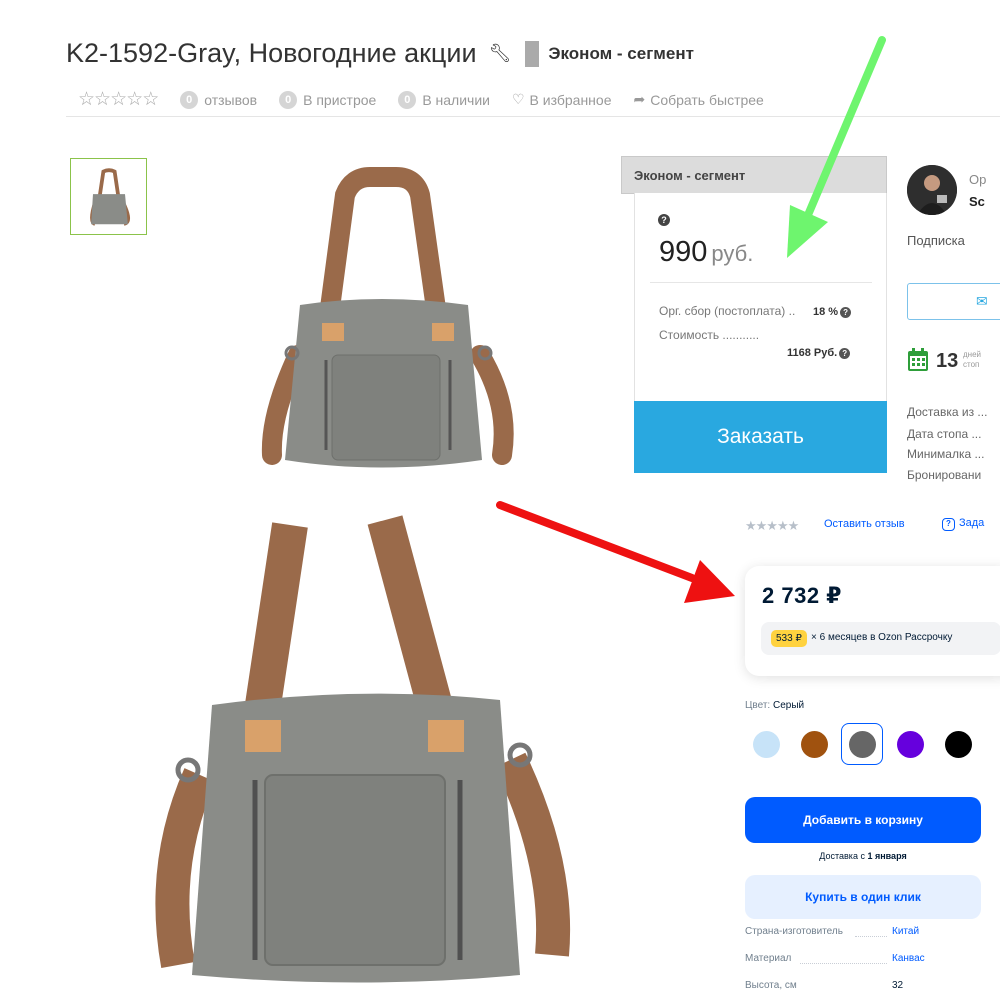 This screenshot has height=1000, width=1000. Describe the element at coordinates (518, 99) in the screenshot. I see `heart-icon: ♡` at that location.